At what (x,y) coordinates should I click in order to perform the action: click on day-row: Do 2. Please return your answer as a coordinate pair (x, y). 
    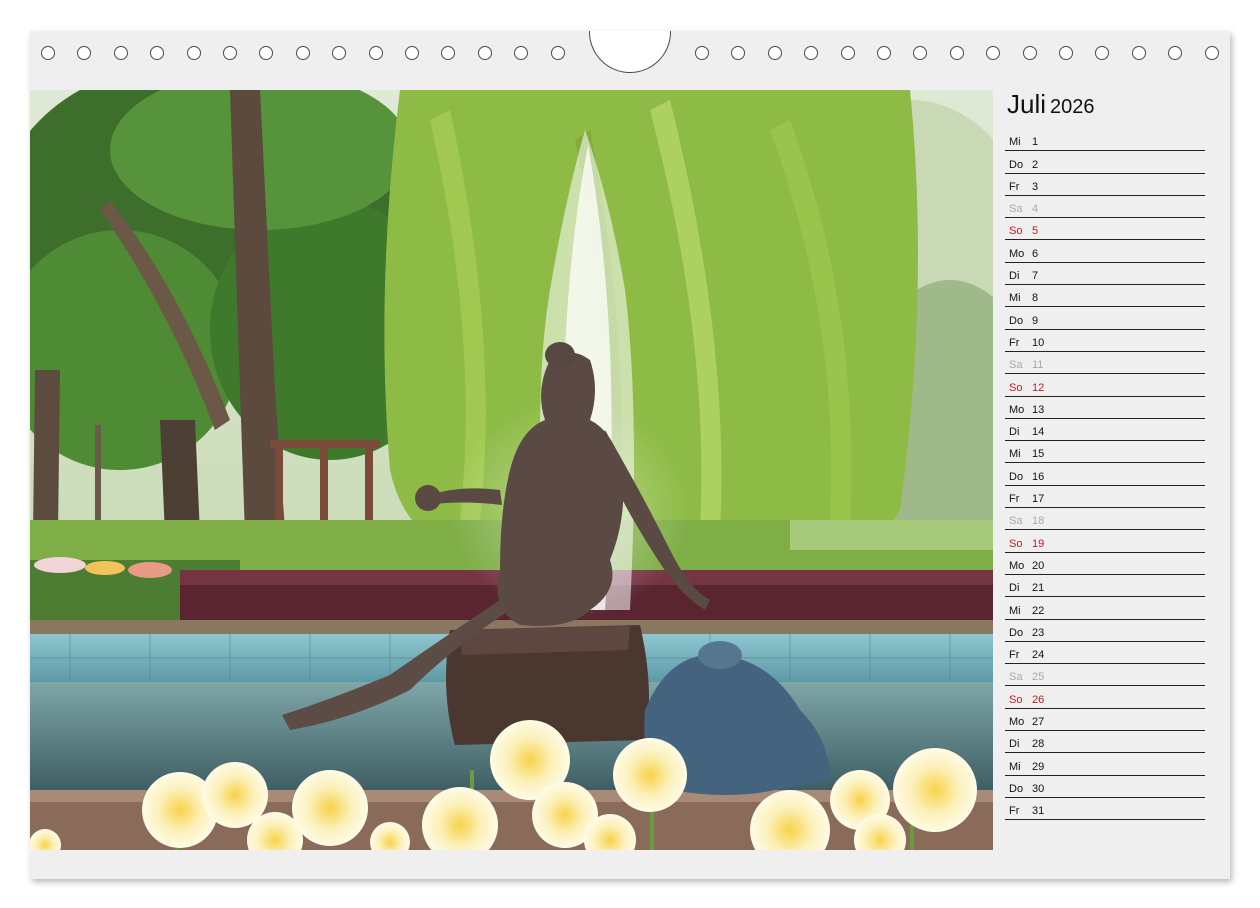
    Looking at the image, I should click on (1105, 162).